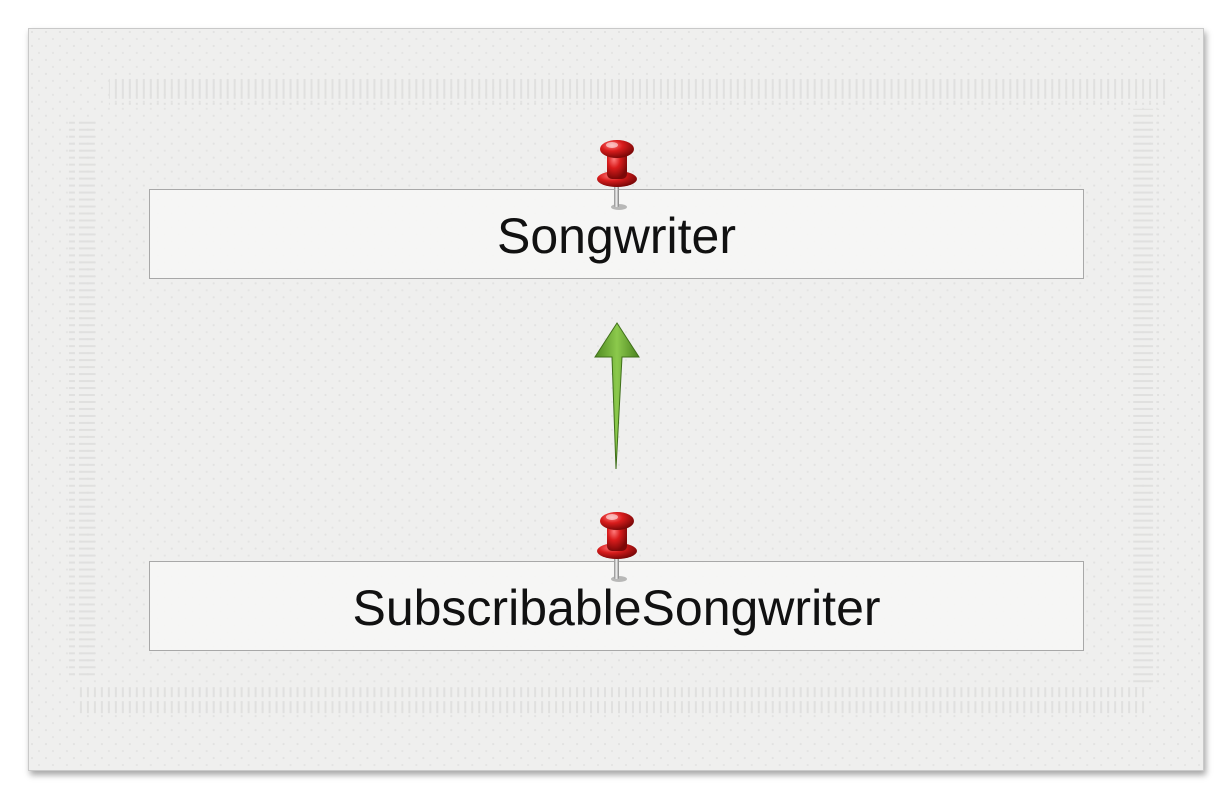 This screenshot has height=800, width=1232. I want to click on inheritance-arrow, so click(617, 396).